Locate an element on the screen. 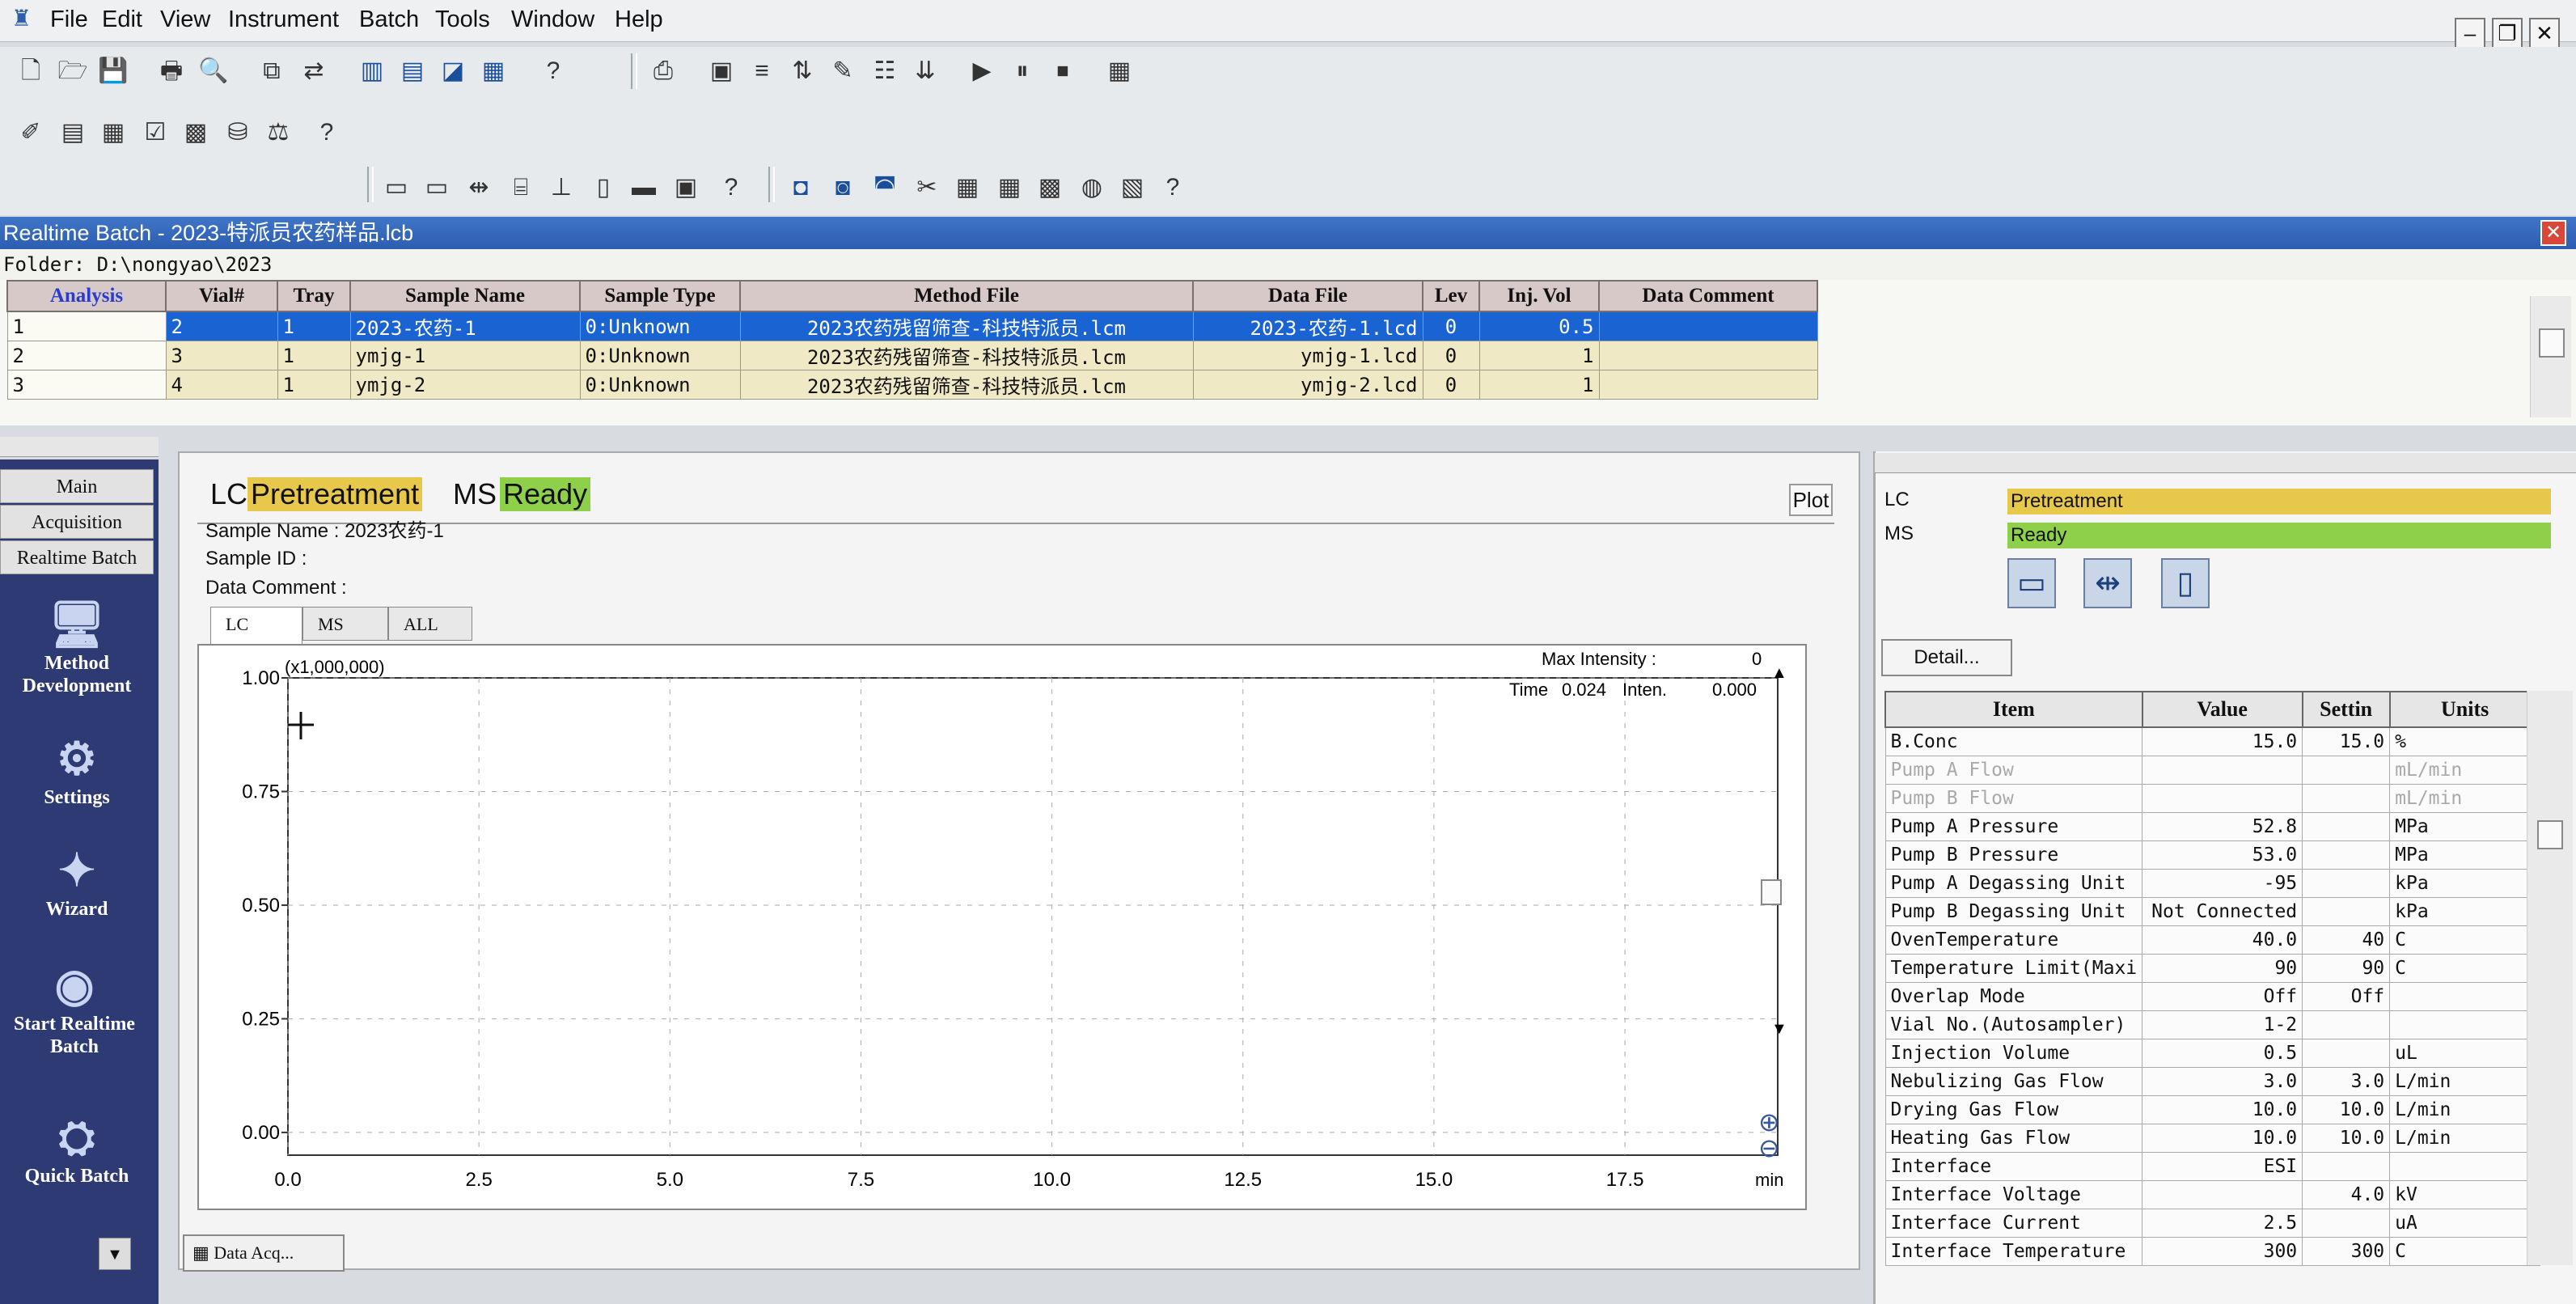 Image resolution: width=2576 pixels, height=1304 pixels. param-item: Pump B Pressure is located at coordinates (2014, 855).